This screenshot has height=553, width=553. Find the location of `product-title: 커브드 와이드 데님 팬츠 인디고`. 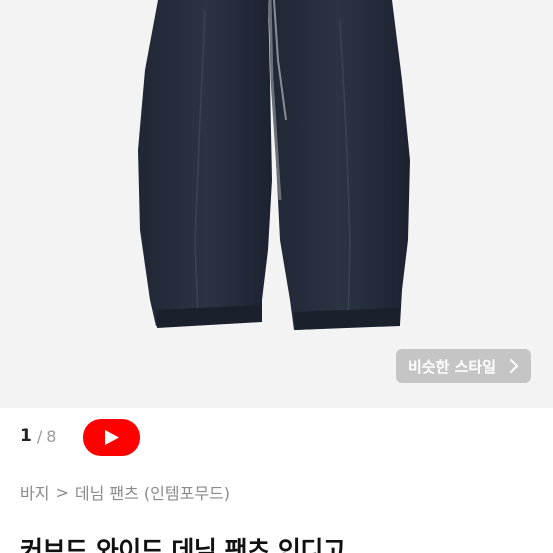

product-title: 커브드 와이드 데님 팬츠 인디고 is located at coordinates (183, 544).